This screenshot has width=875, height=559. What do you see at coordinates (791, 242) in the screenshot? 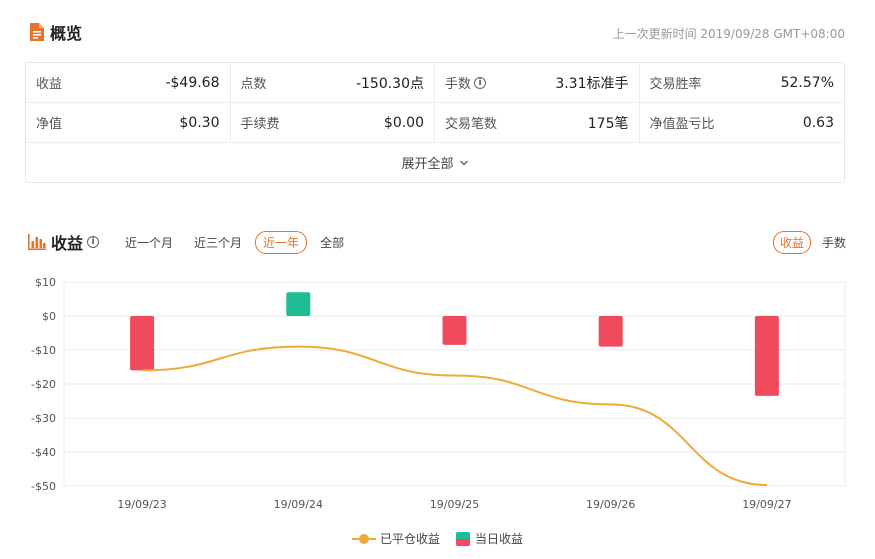
I see `tab-metric-profit: 收益` at bounding box center [791, 242].